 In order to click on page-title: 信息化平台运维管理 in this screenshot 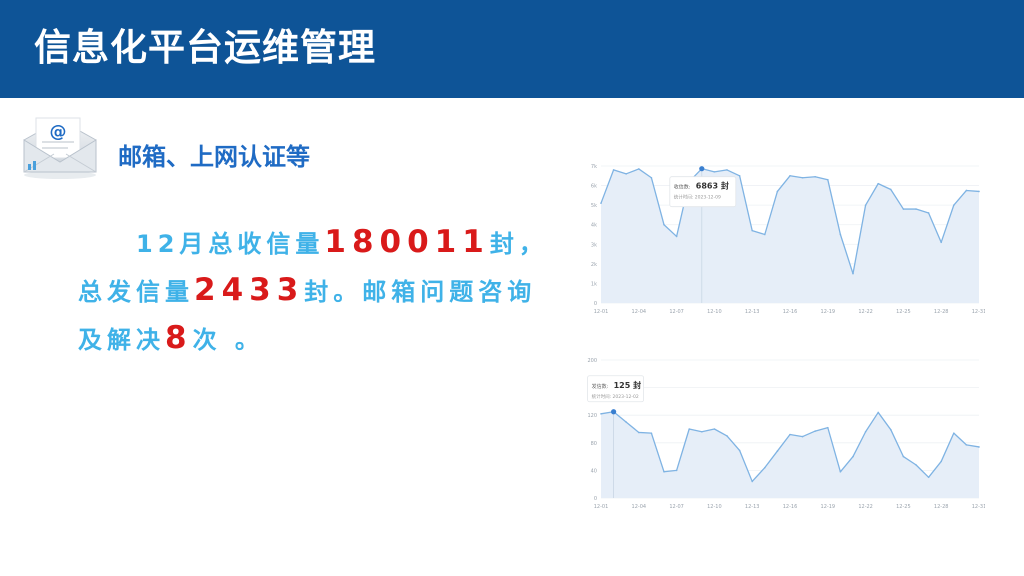, I will do `click(205, 47)`.